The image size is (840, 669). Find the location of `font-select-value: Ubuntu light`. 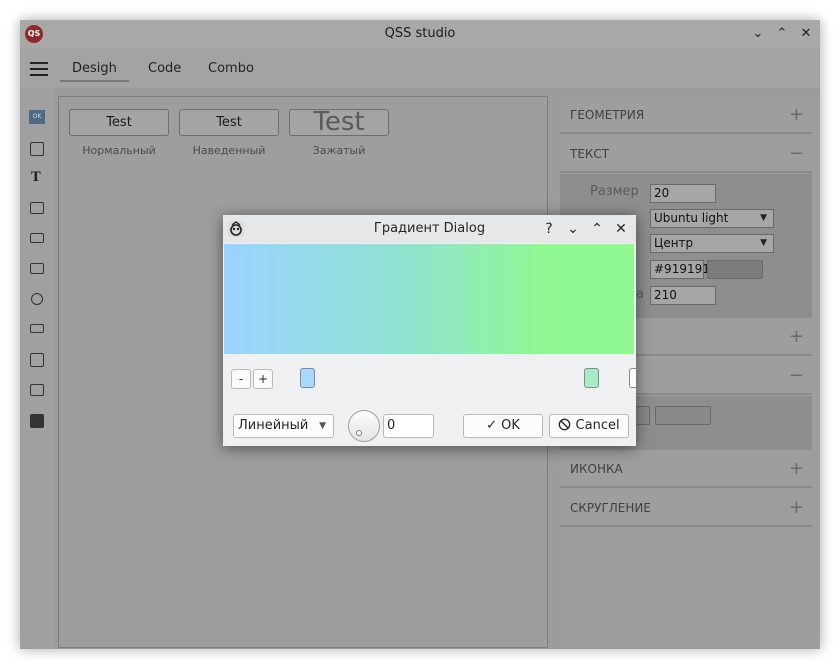

font-select-value: Ubuntu light is located at coordinates (691, 218).